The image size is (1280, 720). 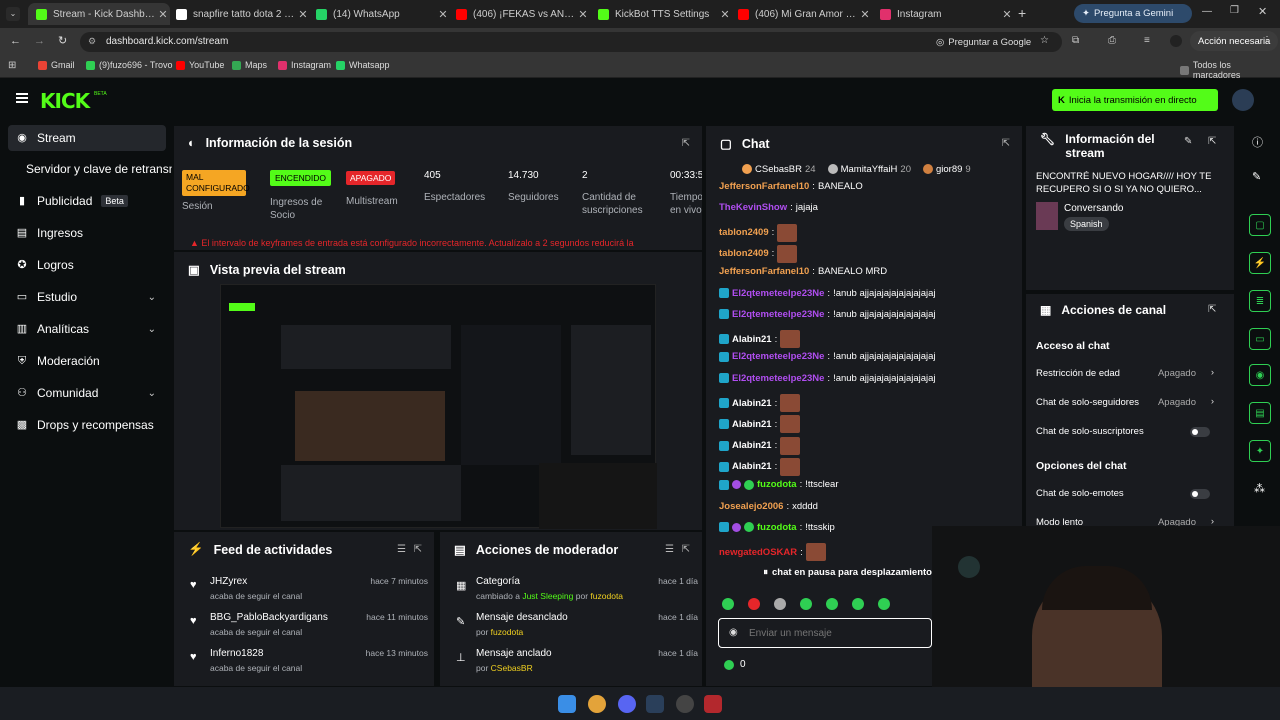 I want to click on sidebar-item: ✪ Logros, so click(x=87, y=265).